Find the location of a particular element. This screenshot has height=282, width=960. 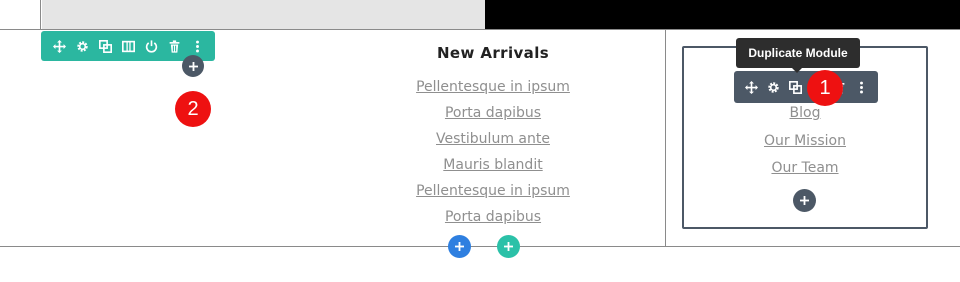

column-title: New Arrivals is located at coordinates (493, 53).